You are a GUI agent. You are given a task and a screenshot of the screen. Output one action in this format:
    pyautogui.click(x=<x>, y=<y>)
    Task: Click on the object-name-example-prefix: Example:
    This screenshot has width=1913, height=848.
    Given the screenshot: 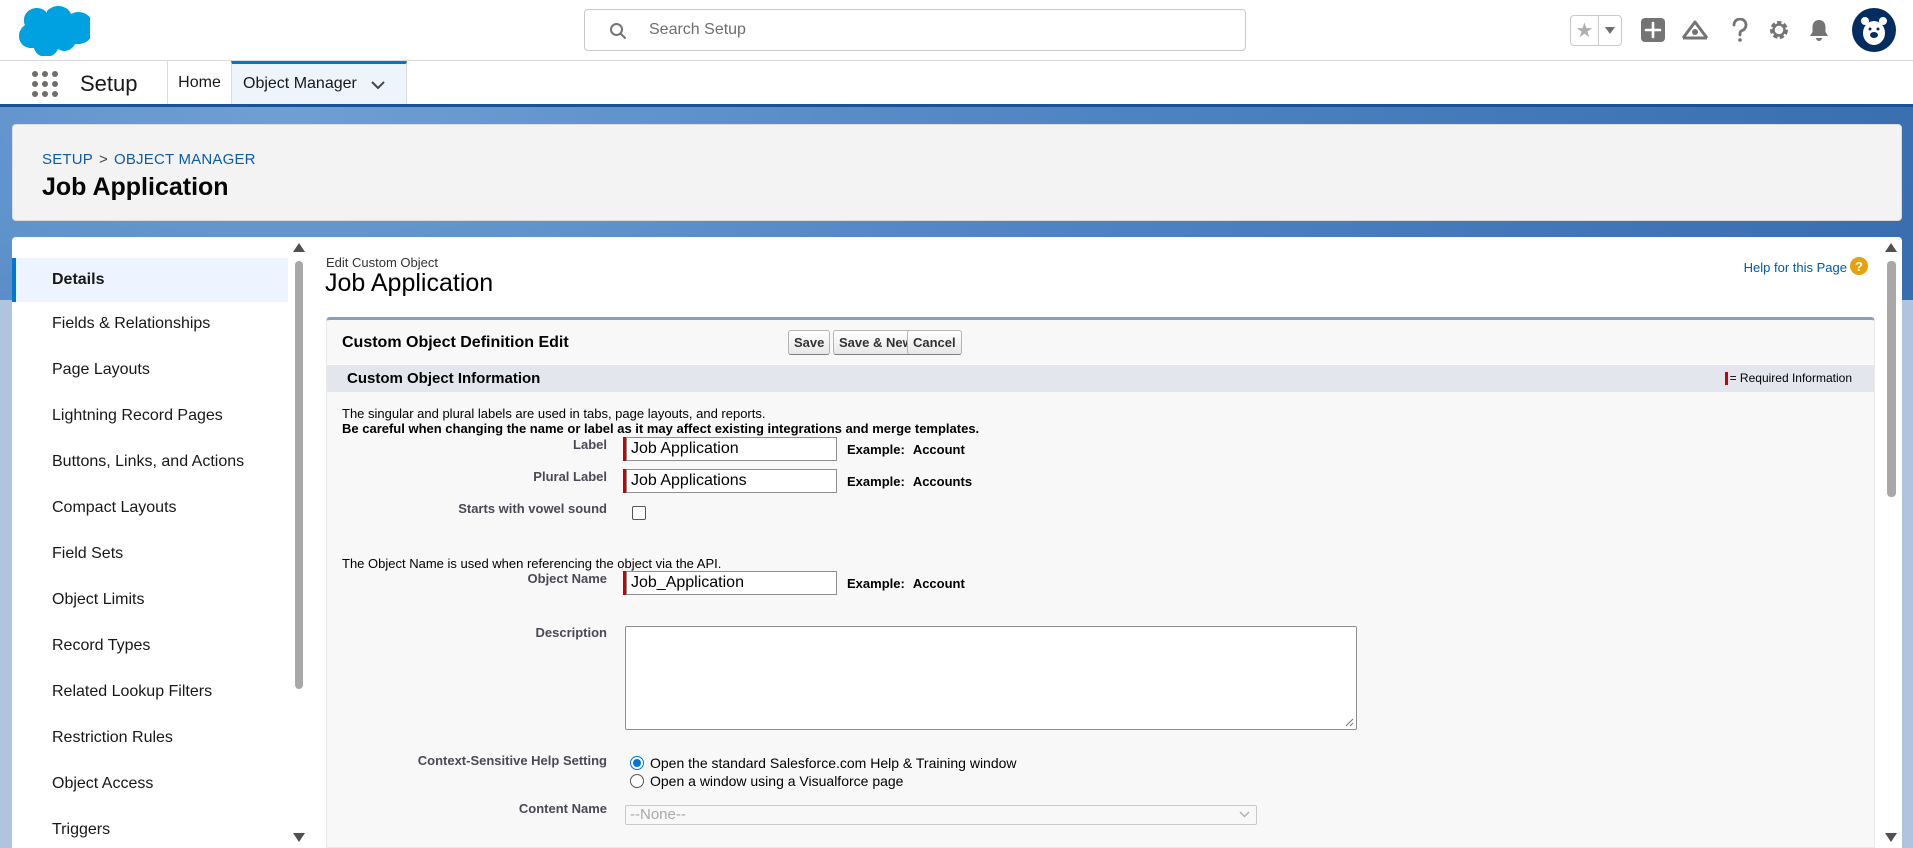 What is the action you would take?
    pyautogui.click(x=876, y=583)
    